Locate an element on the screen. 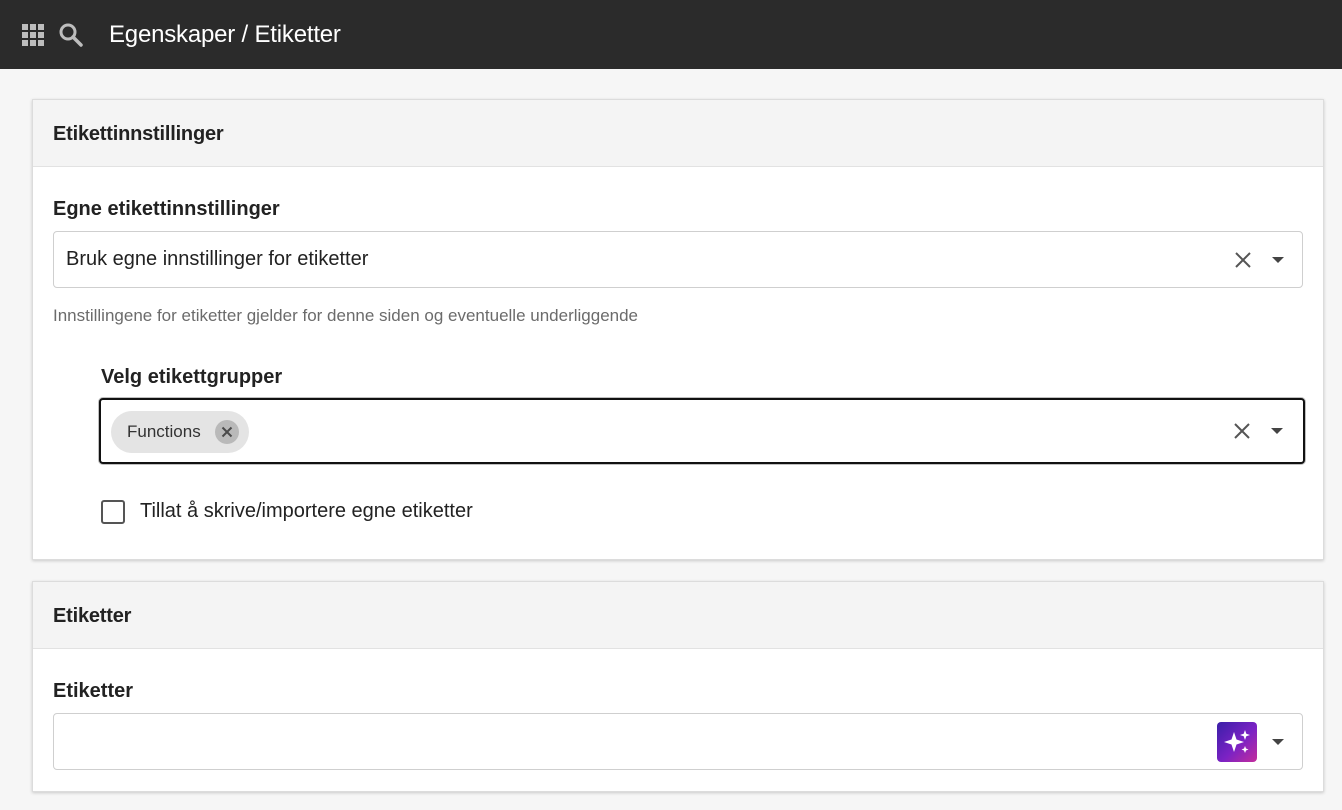  tags-label: Etiketter is located at coordinates (93, 691).